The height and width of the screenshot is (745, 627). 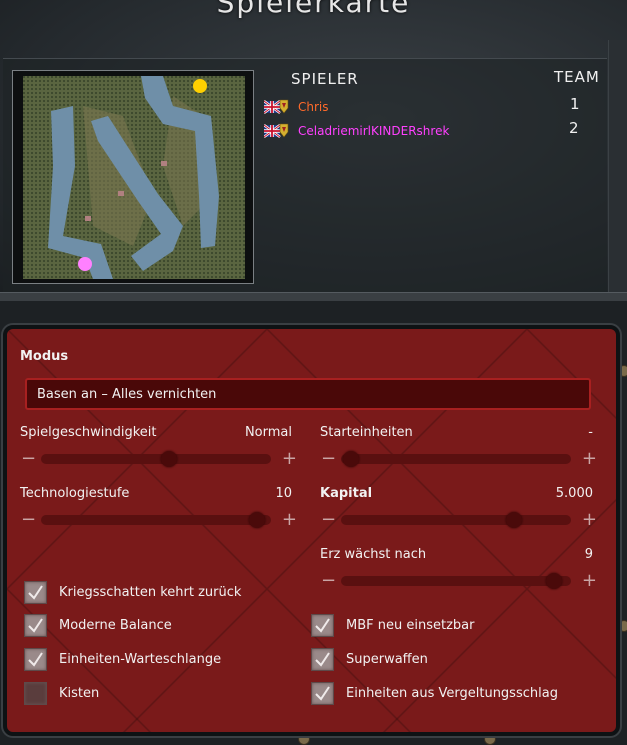 I want to click on checkbox-crates: Kisten, so click(x=61, y=693).